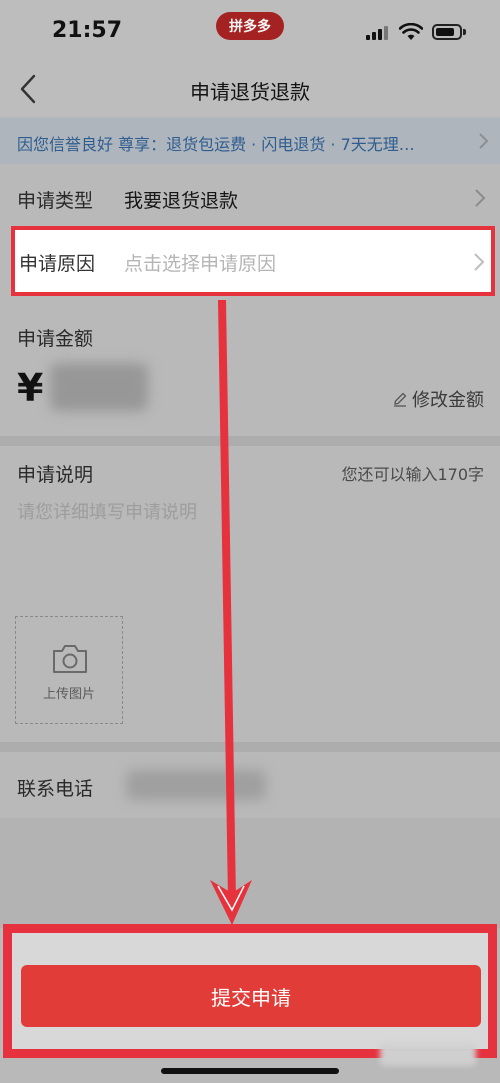 Image resolution: width=500 pixels, height=1083 pixels. Describe the element at coordinates (447, 32) in the screenshot. I see `battery-icon` at that location.